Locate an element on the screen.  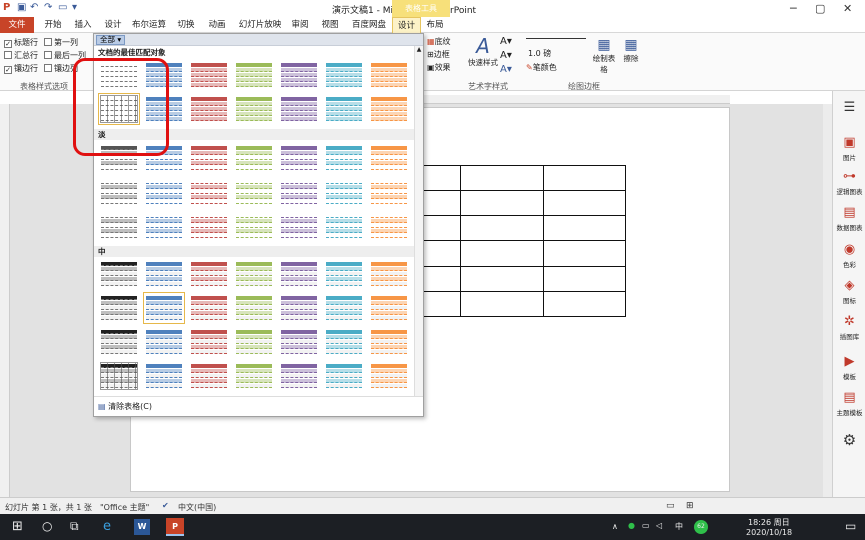
pane-item-logic-charts: ⊶ 逻辑图表 is located at coordinates (849, 183).